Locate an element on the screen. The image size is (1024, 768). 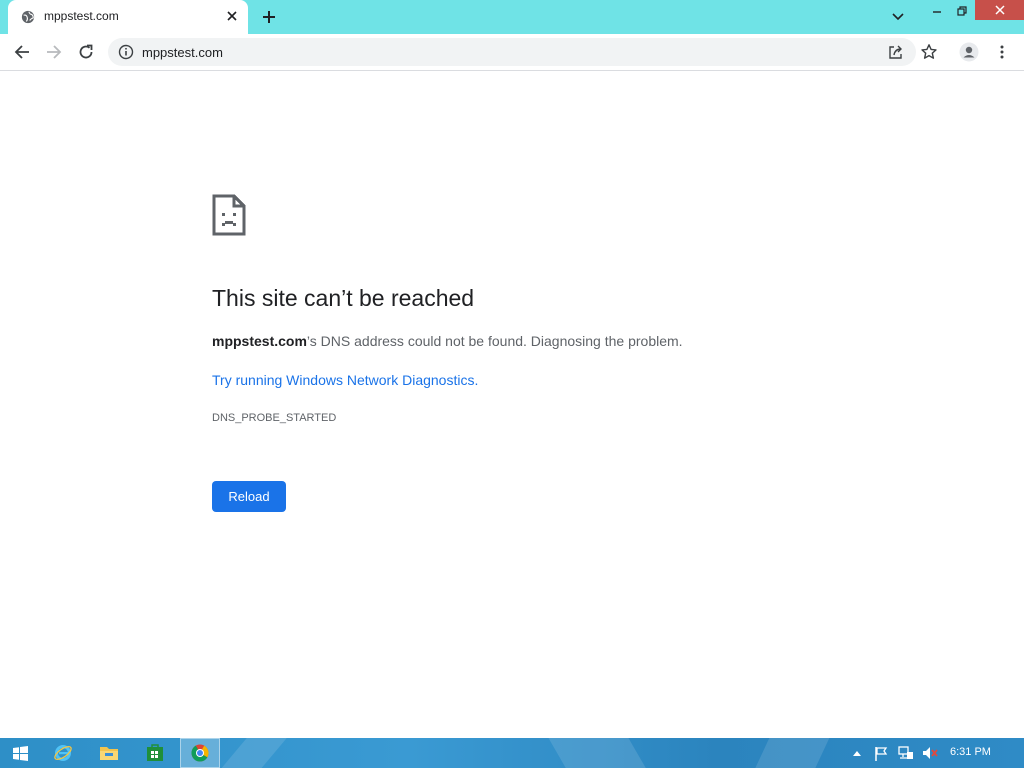
new-tab-button is located at coordinates (269, 17).